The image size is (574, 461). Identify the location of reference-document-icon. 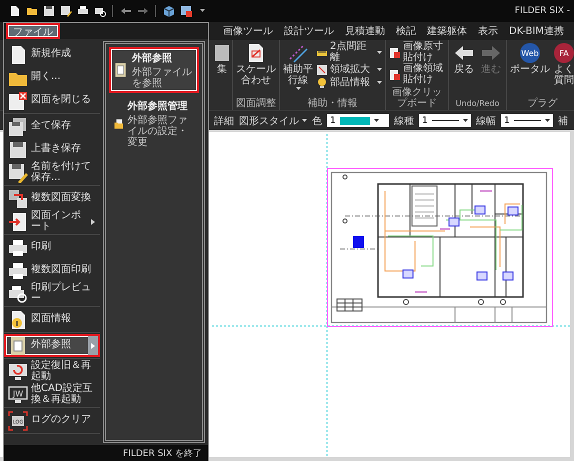
(18, 346).